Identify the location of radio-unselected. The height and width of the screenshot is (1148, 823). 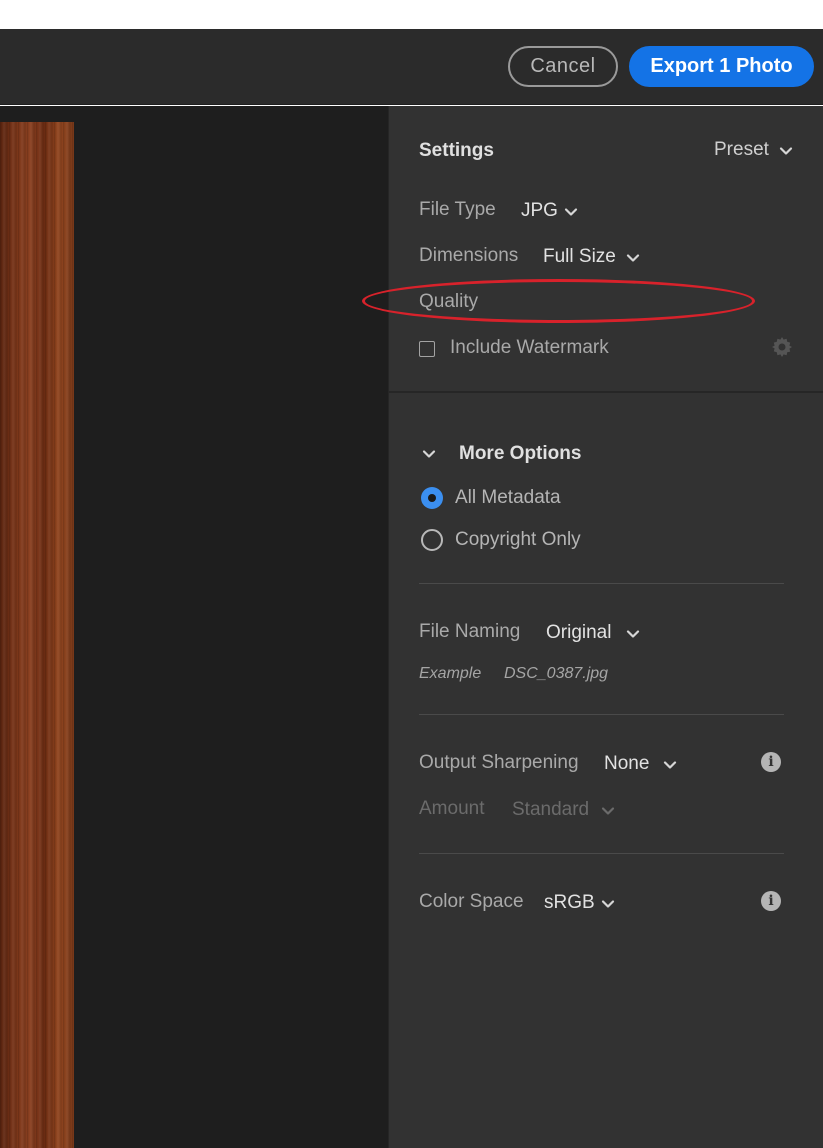
(432, 540).